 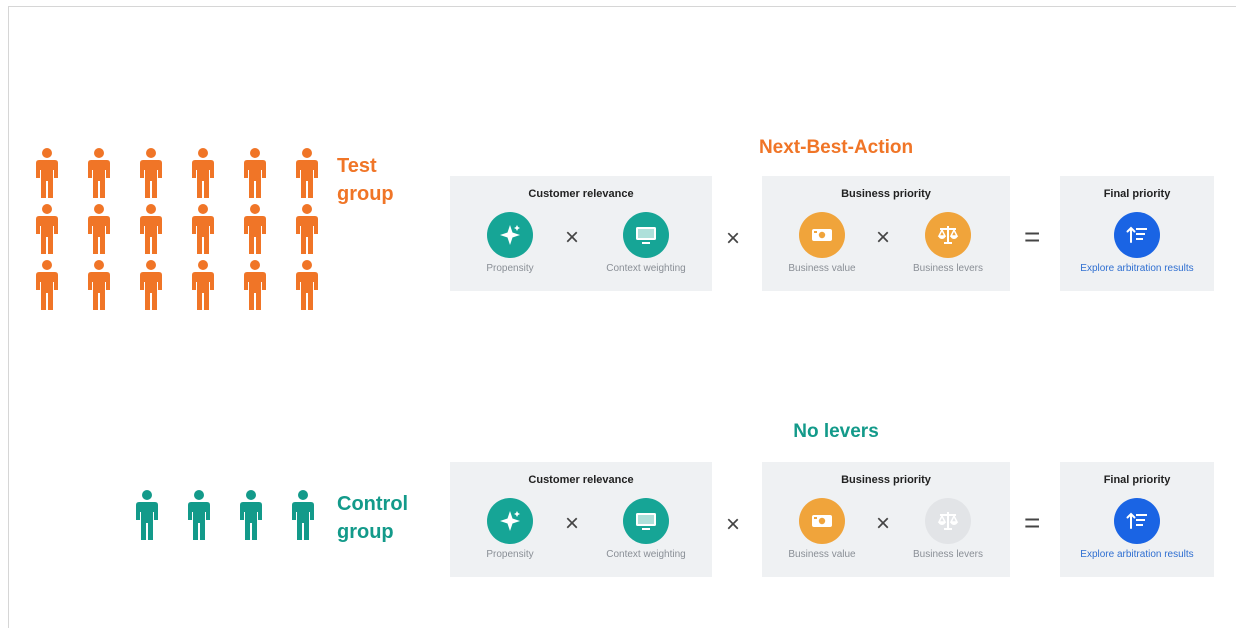 I want to click on row-title-no-levers: No levers, so click(x=836, y=431).